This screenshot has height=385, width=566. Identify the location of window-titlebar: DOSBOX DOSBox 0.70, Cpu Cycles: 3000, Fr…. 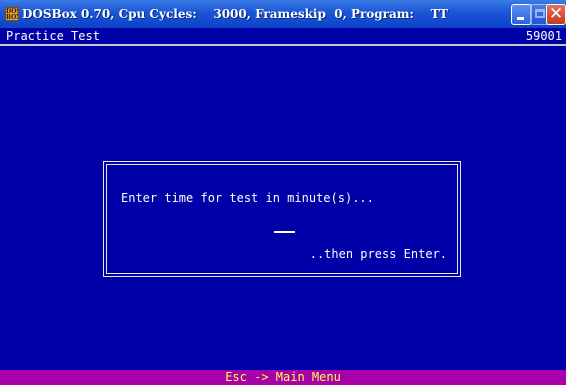
(283, 14).